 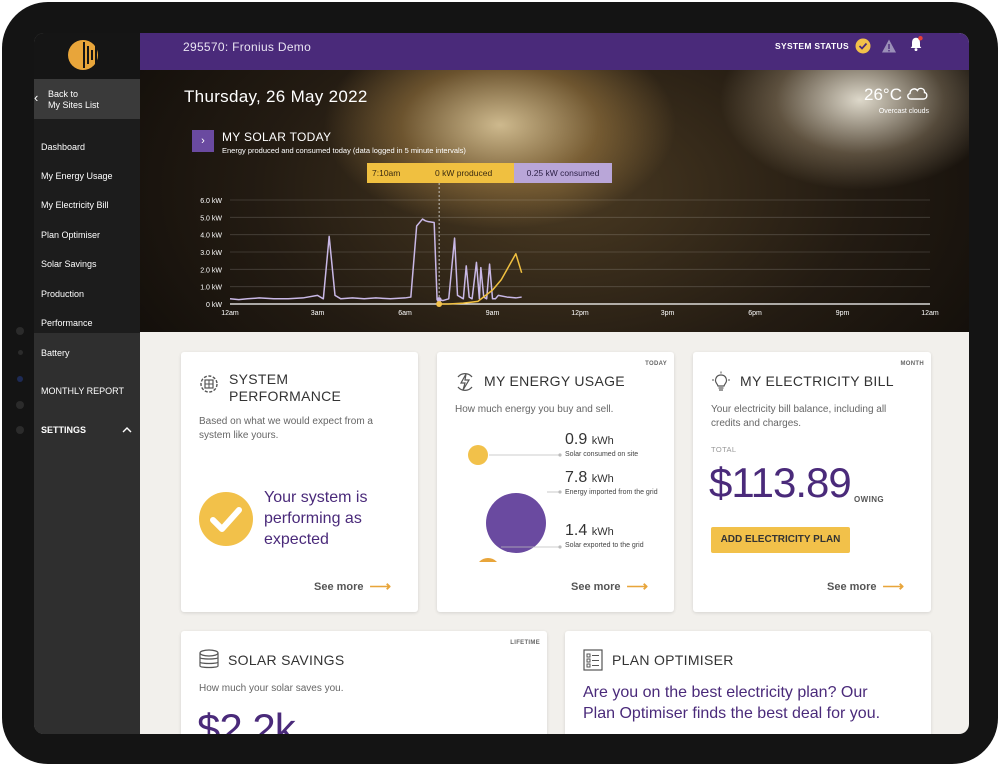 What do you see at coordinates (87, 533) in the screenshot?
I see `sidebar-lower-section: Battery MONTHLY REPORT SETTINGS` at bounding box center [87, 533].